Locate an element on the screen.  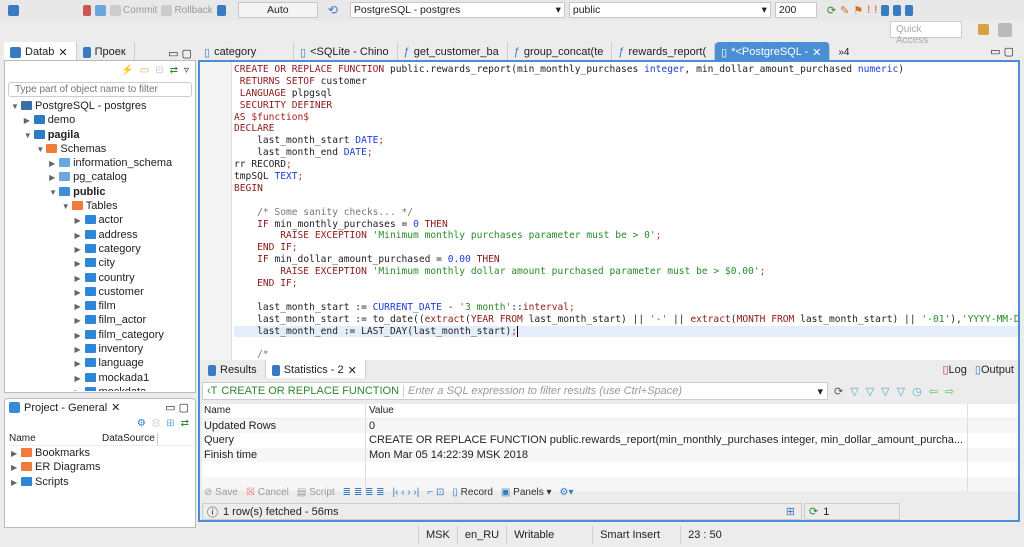
column-datasource: DataSource is located at coordinates (130, 439).